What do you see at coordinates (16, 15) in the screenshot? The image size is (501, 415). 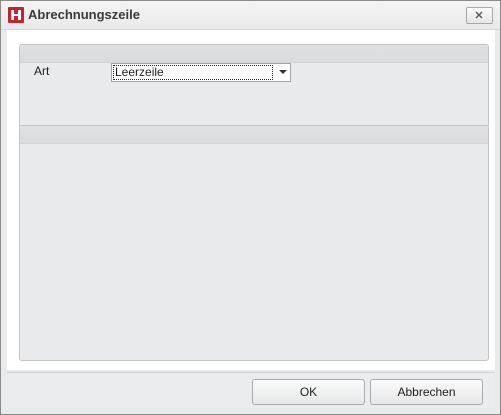 I see `app-logo-icon` at bounding box center [16, 15].